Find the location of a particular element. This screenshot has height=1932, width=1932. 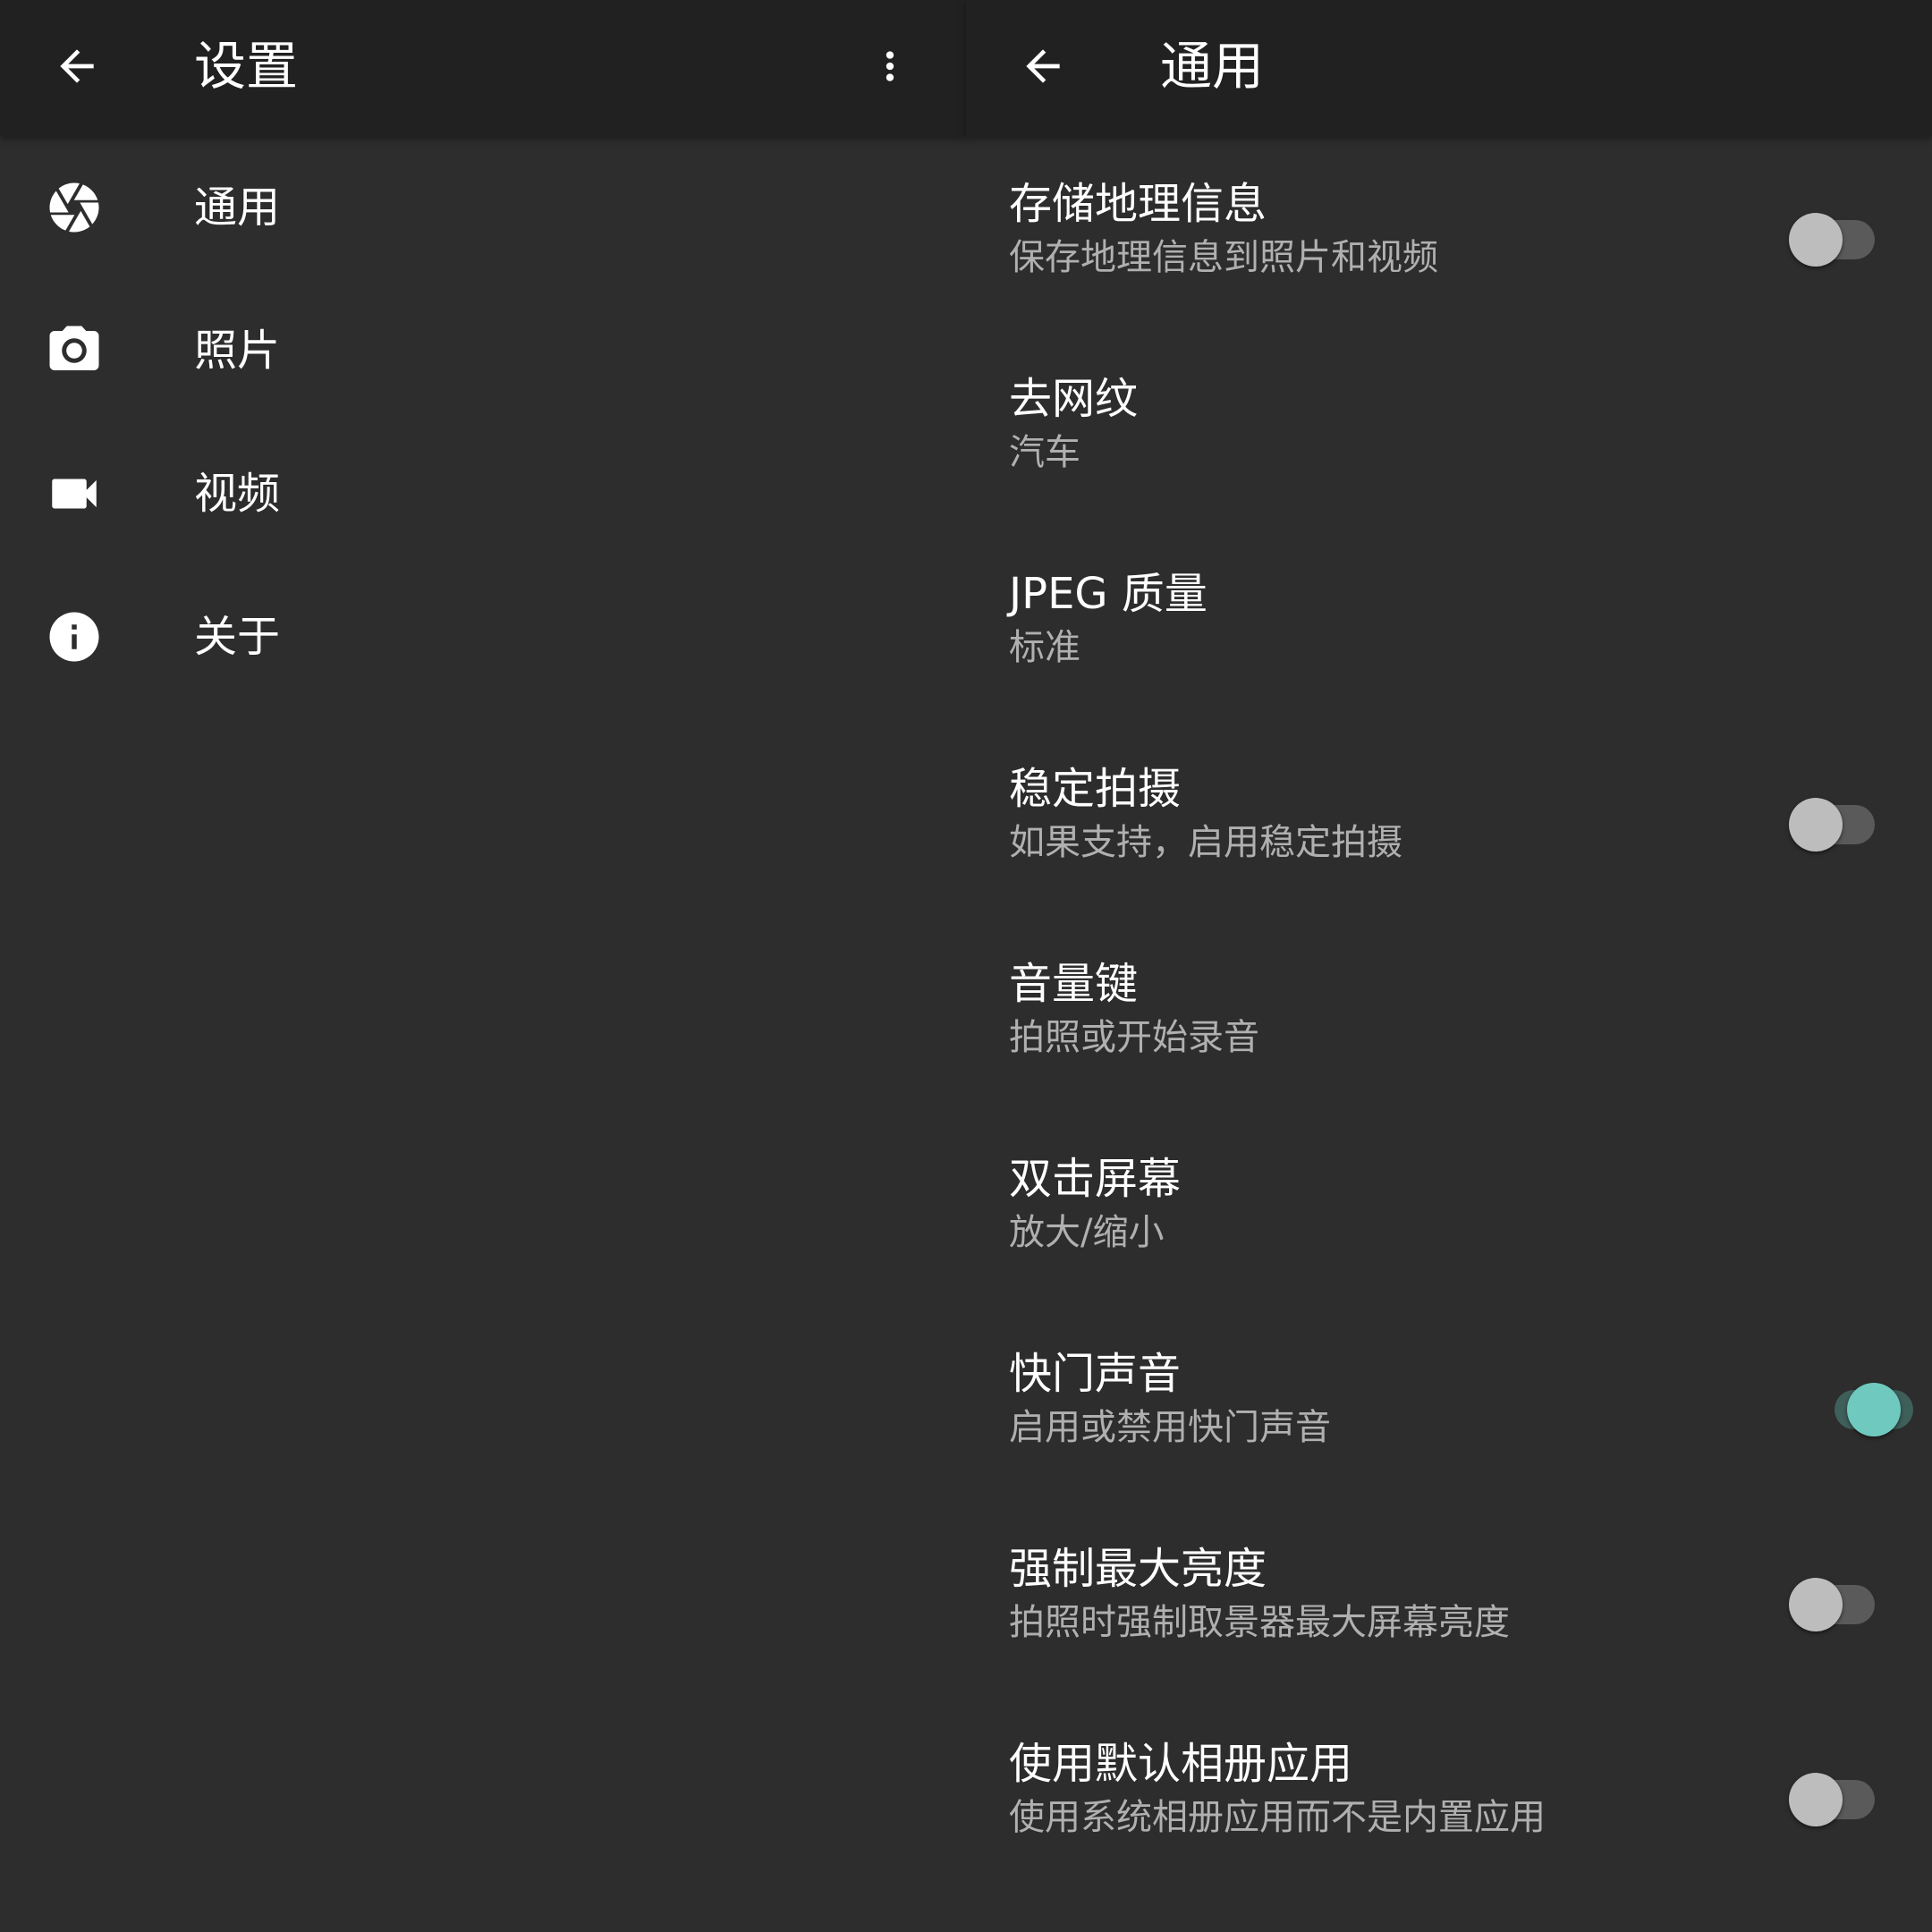

menu-item-general: 通用 is located at coordinates (483, 207).